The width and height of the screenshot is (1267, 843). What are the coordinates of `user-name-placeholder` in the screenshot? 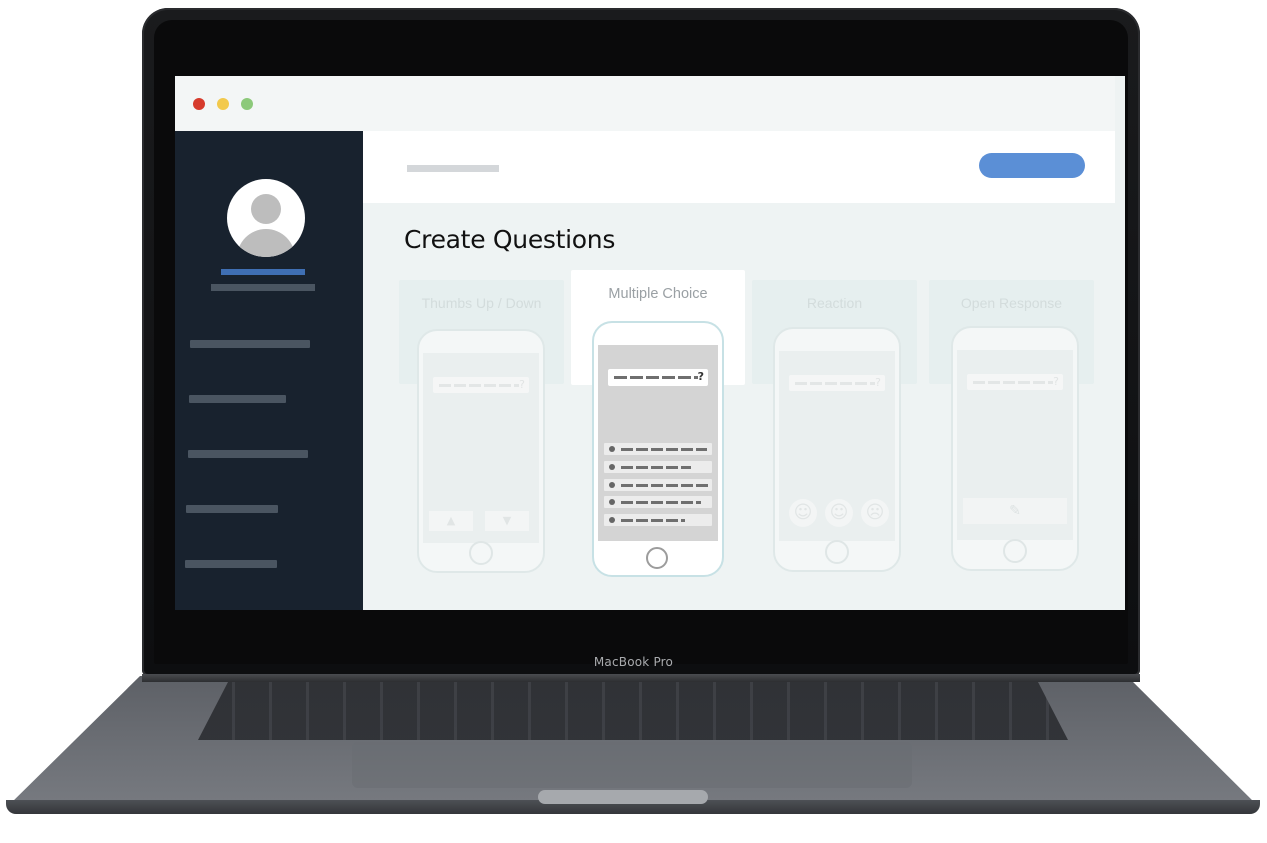 It's located at (263, 272).